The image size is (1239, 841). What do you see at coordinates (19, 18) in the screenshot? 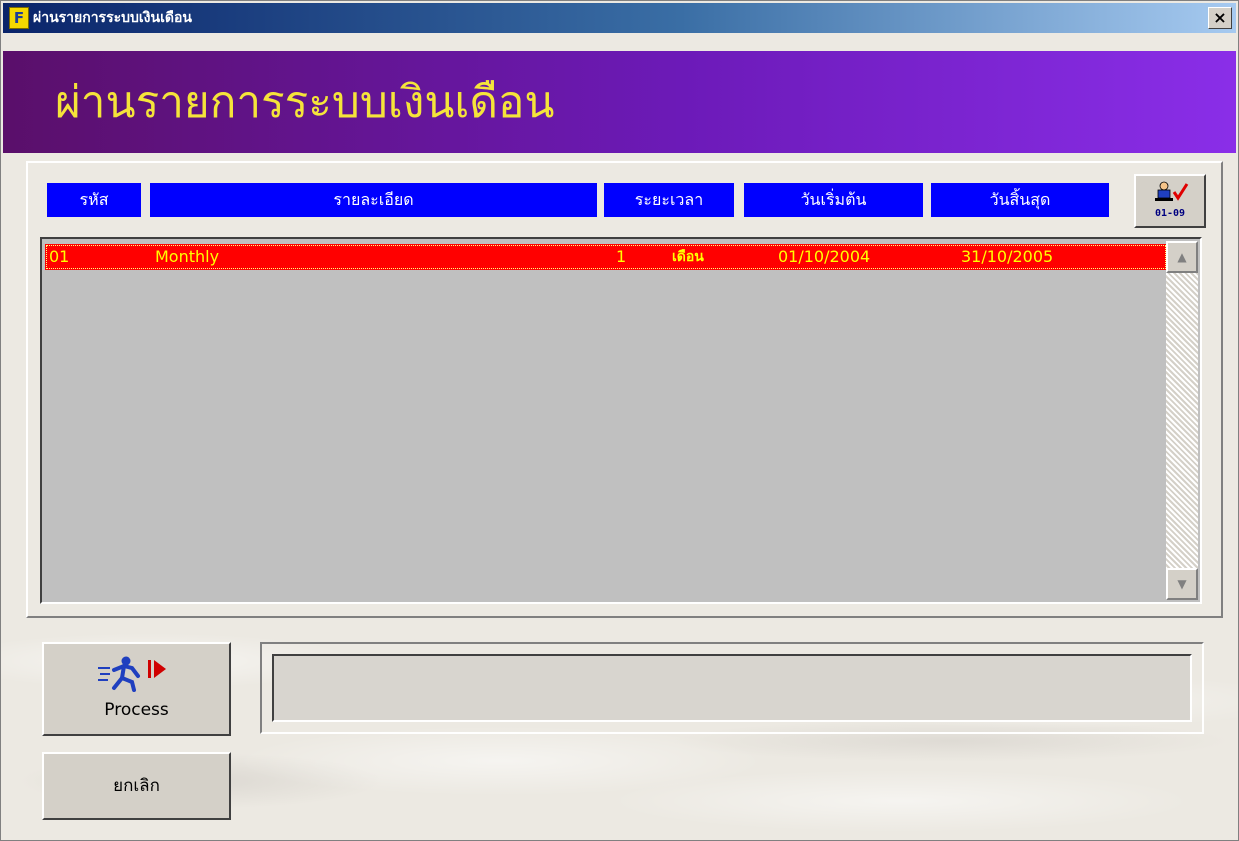
I see `app-icon: F` at bounding box center [19, 18].